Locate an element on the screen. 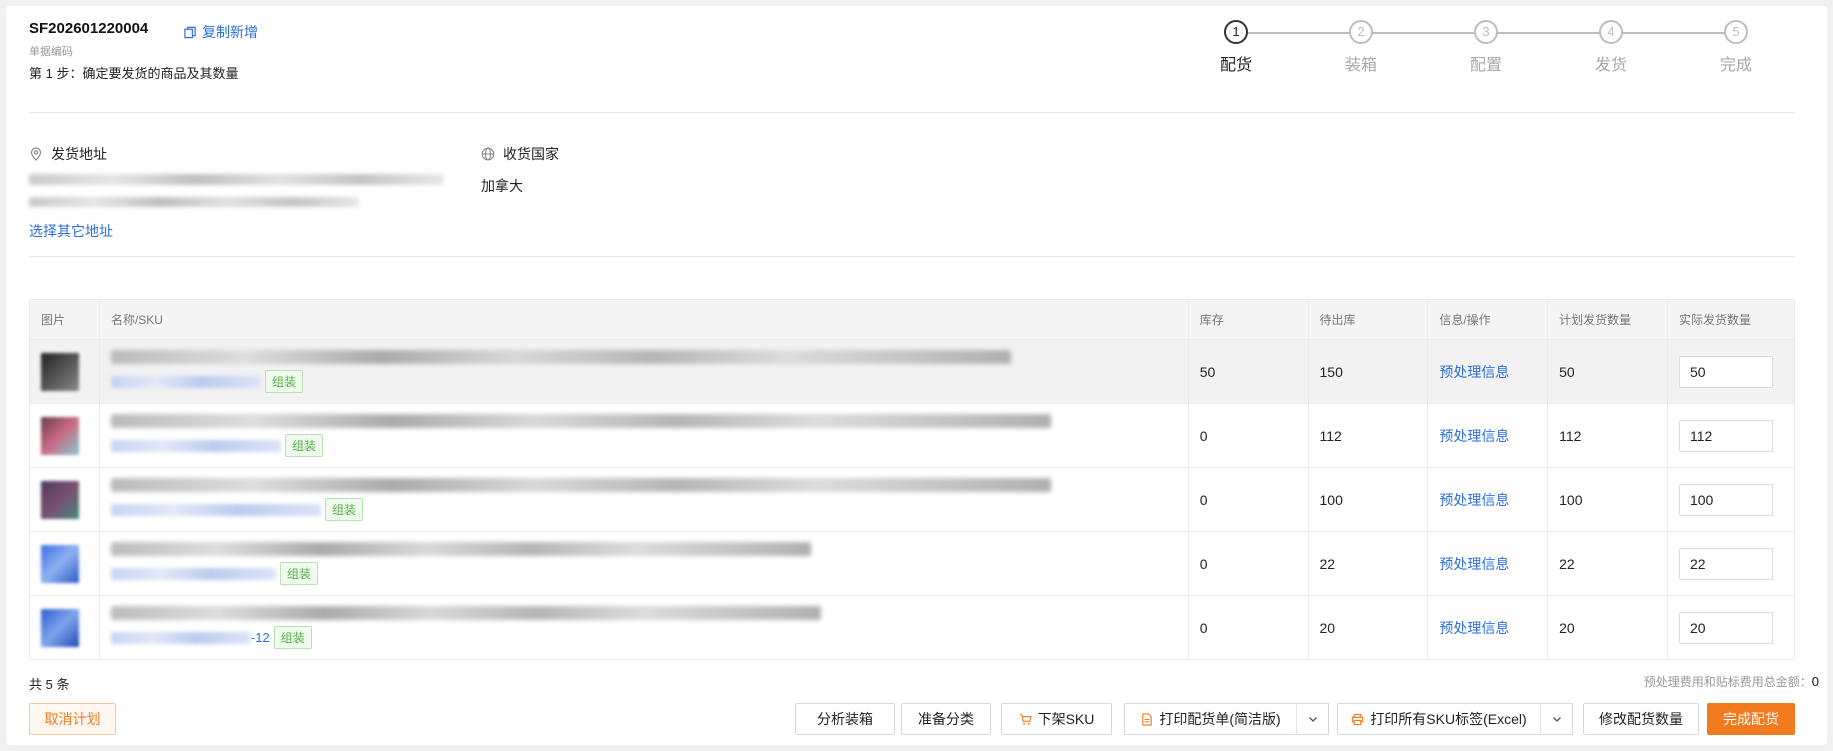  pending-cell: 100 is located at coordinates (1368, 499).